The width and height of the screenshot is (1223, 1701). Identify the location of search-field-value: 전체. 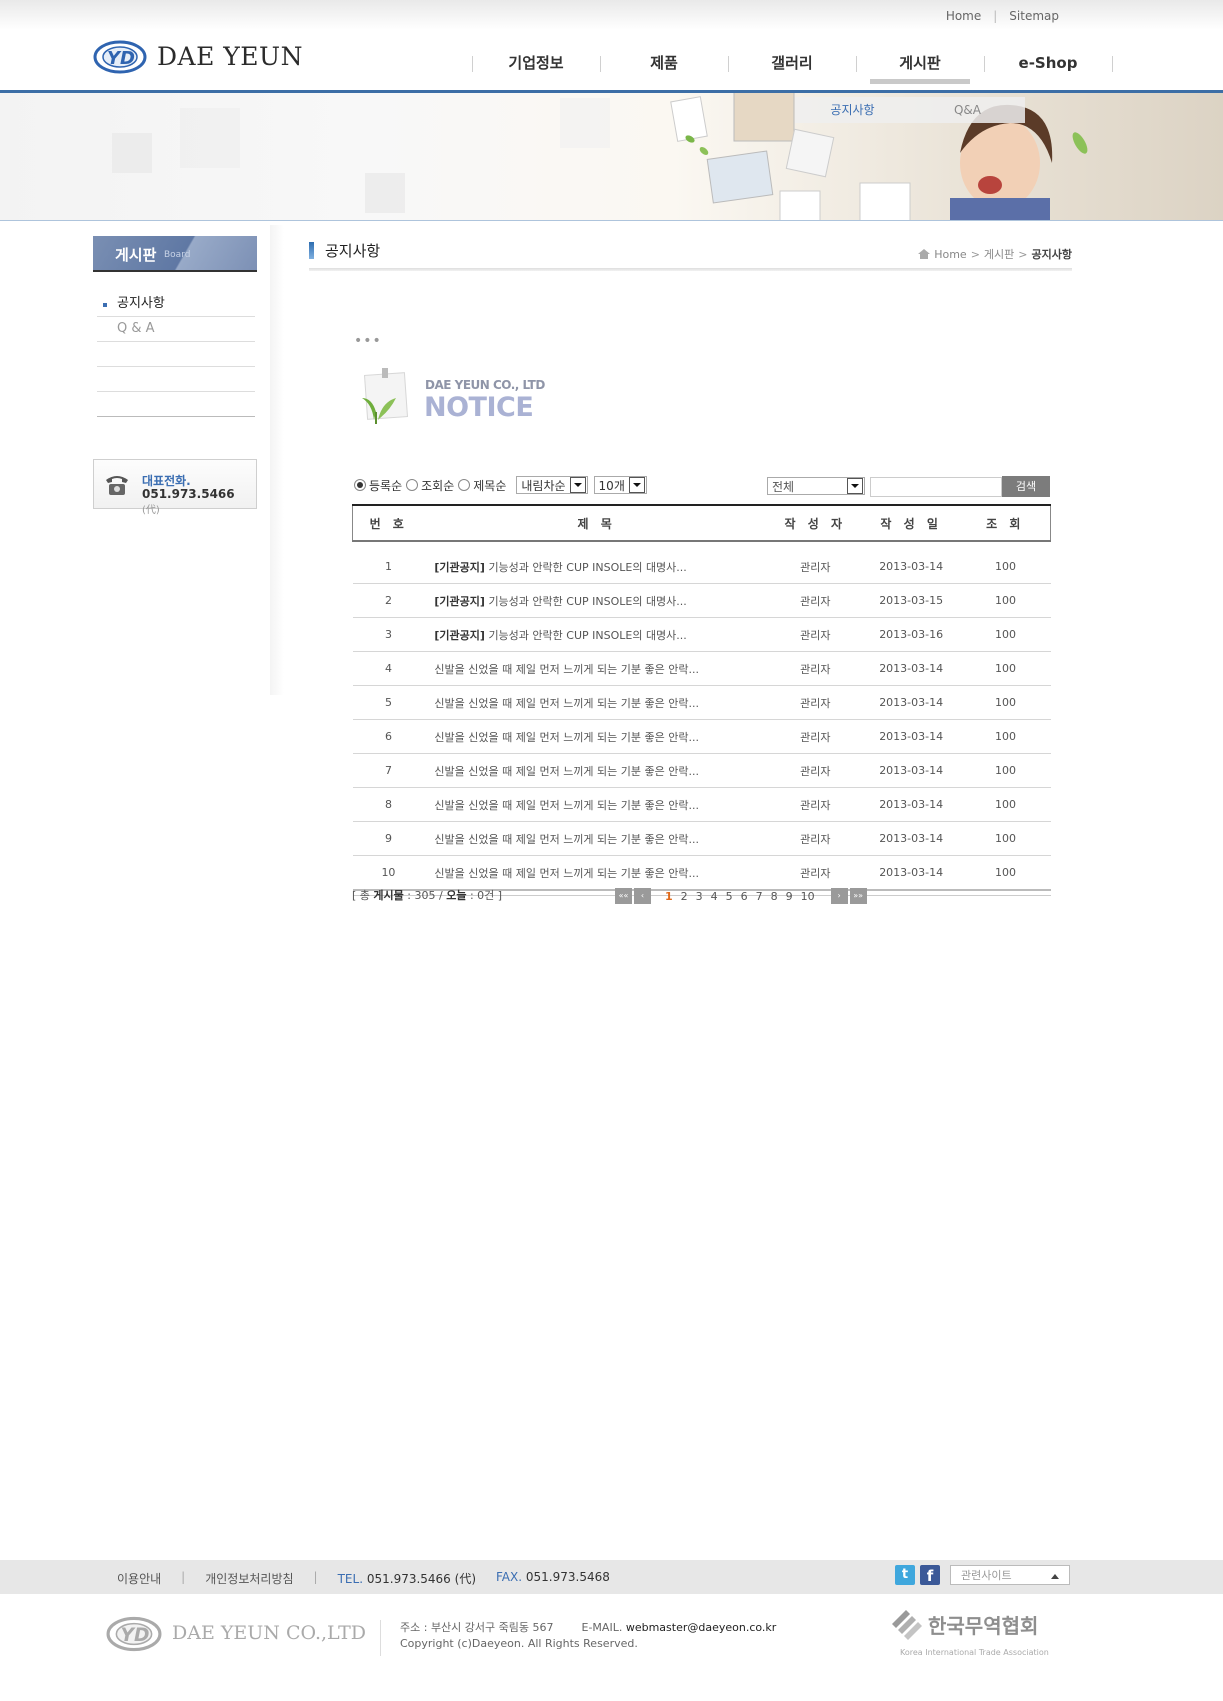
(783, 486).